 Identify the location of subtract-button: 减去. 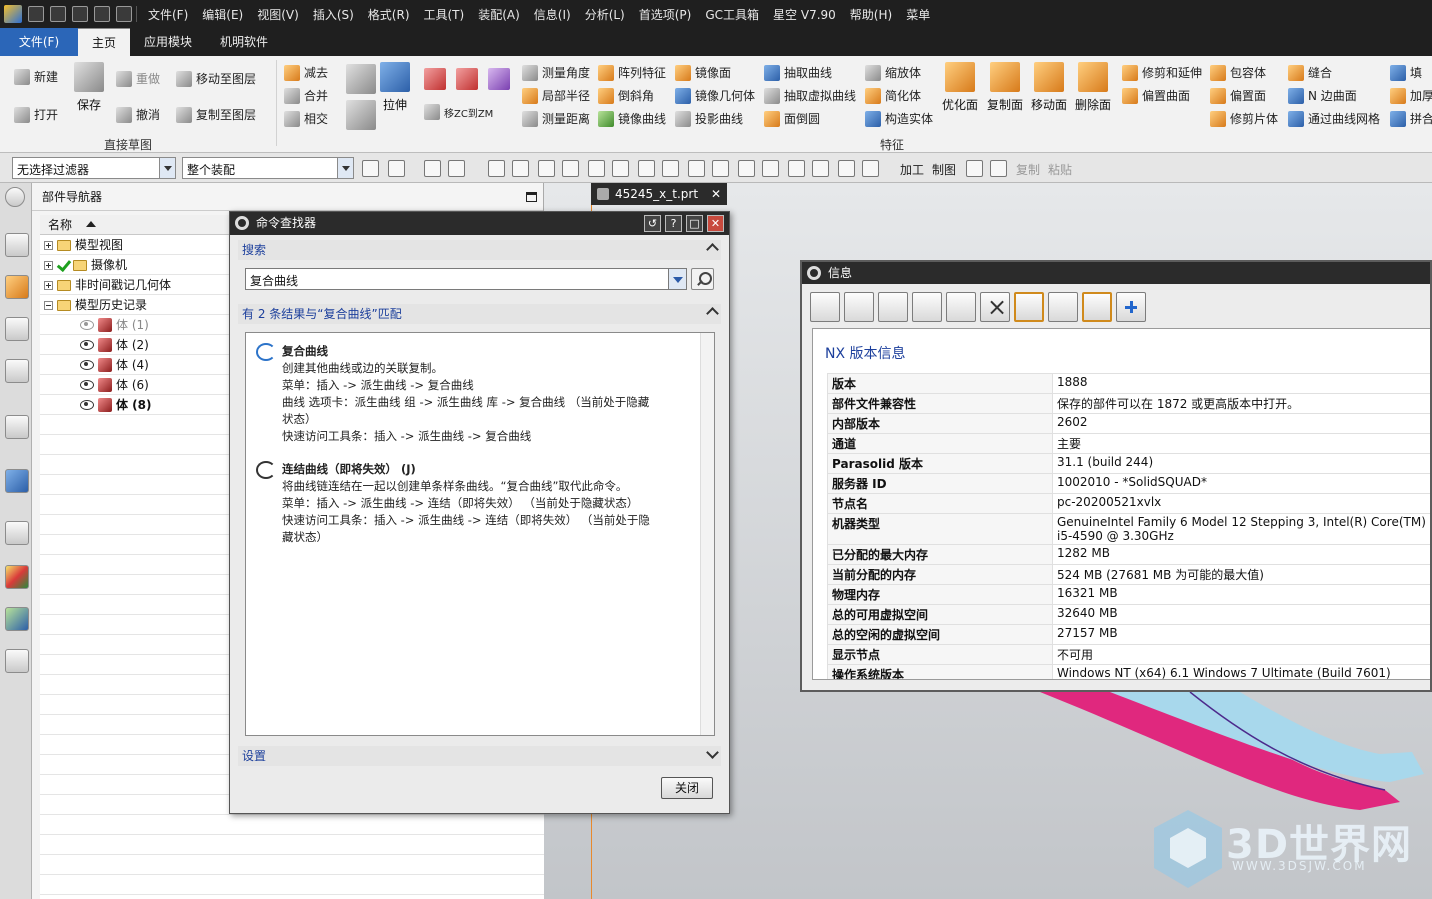
(306, 72).